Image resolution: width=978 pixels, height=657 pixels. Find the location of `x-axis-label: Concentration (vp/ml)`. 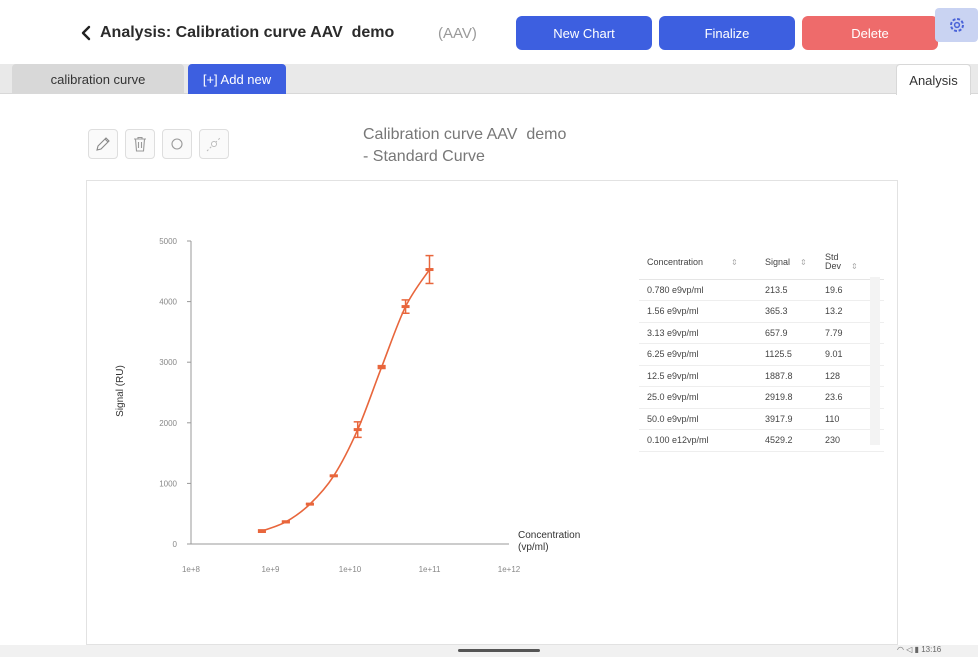

x-axis-label: Concentration (vp/ml) is located at coordinates (549, 541).